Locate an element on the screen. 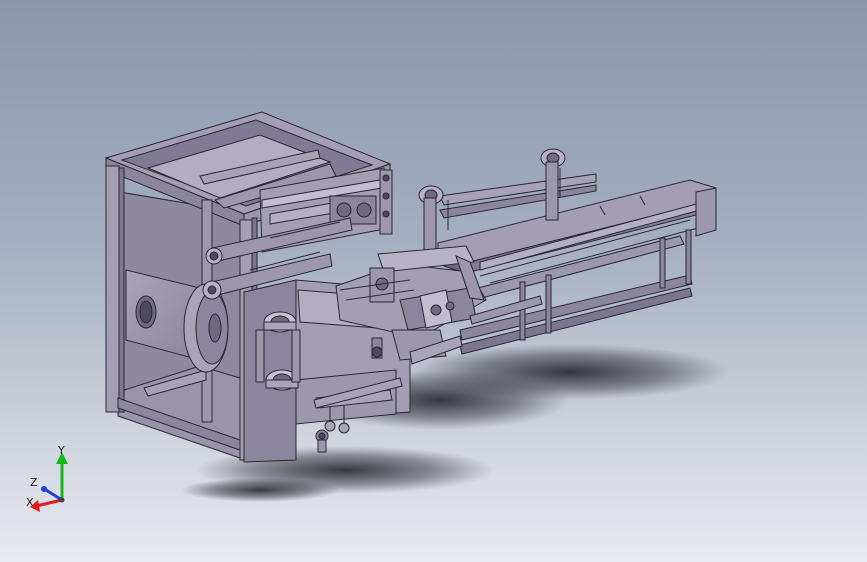  triad-y-label: Y is located at coordinates (61, 450).